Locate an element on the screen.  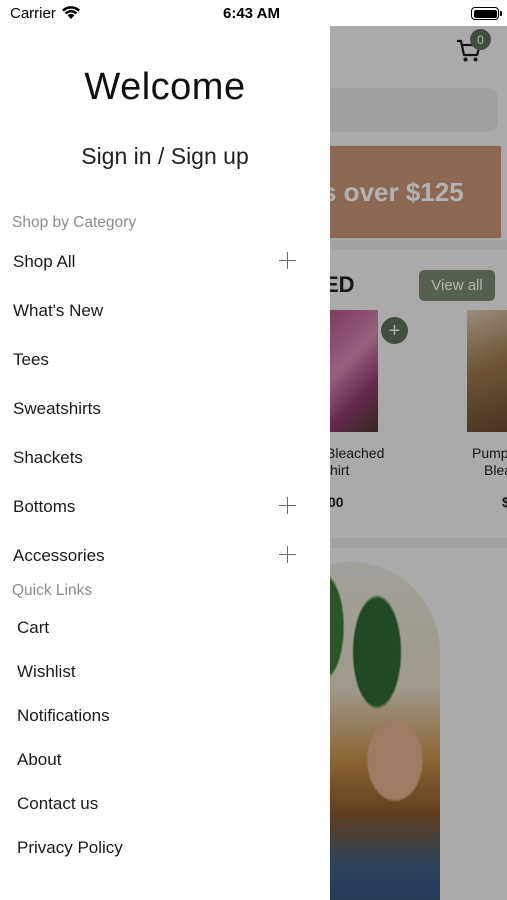
category-shackets: Shackets is located at coordinates (48, 458).